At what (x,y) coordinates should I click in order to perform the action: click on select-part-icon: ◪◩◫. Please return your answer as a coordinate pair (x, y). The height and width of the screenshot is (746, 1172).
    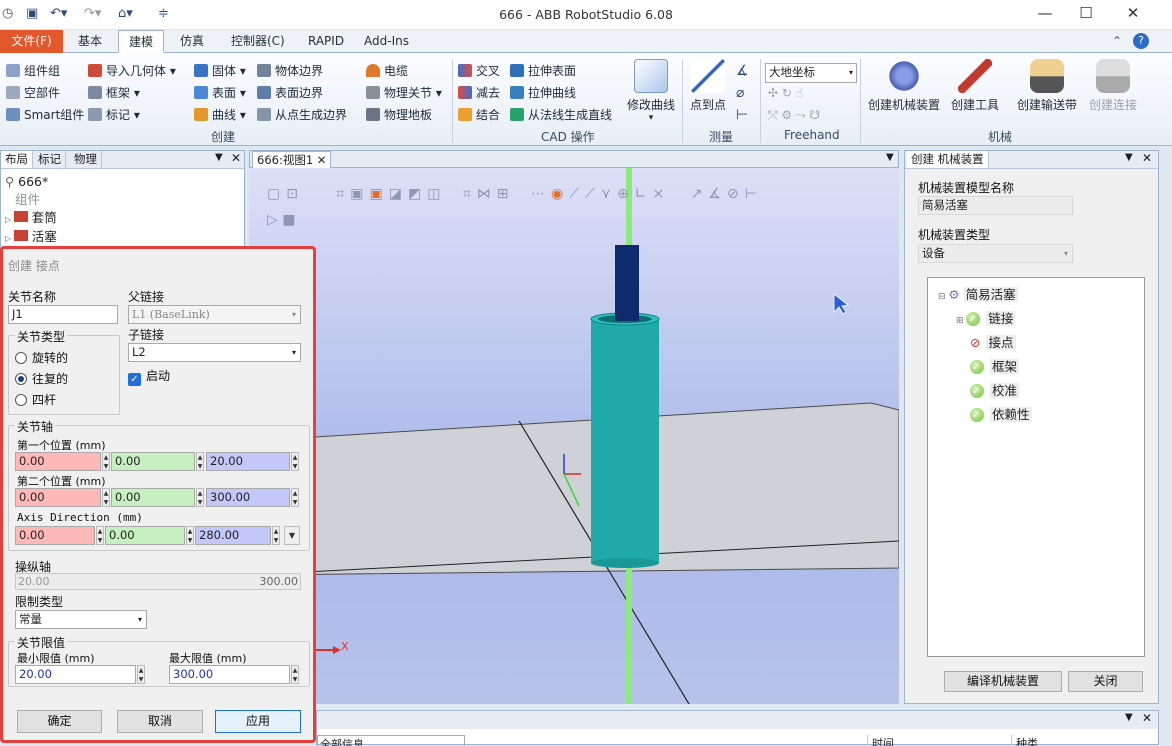
    Looking at the image, I should click on (418, 194).